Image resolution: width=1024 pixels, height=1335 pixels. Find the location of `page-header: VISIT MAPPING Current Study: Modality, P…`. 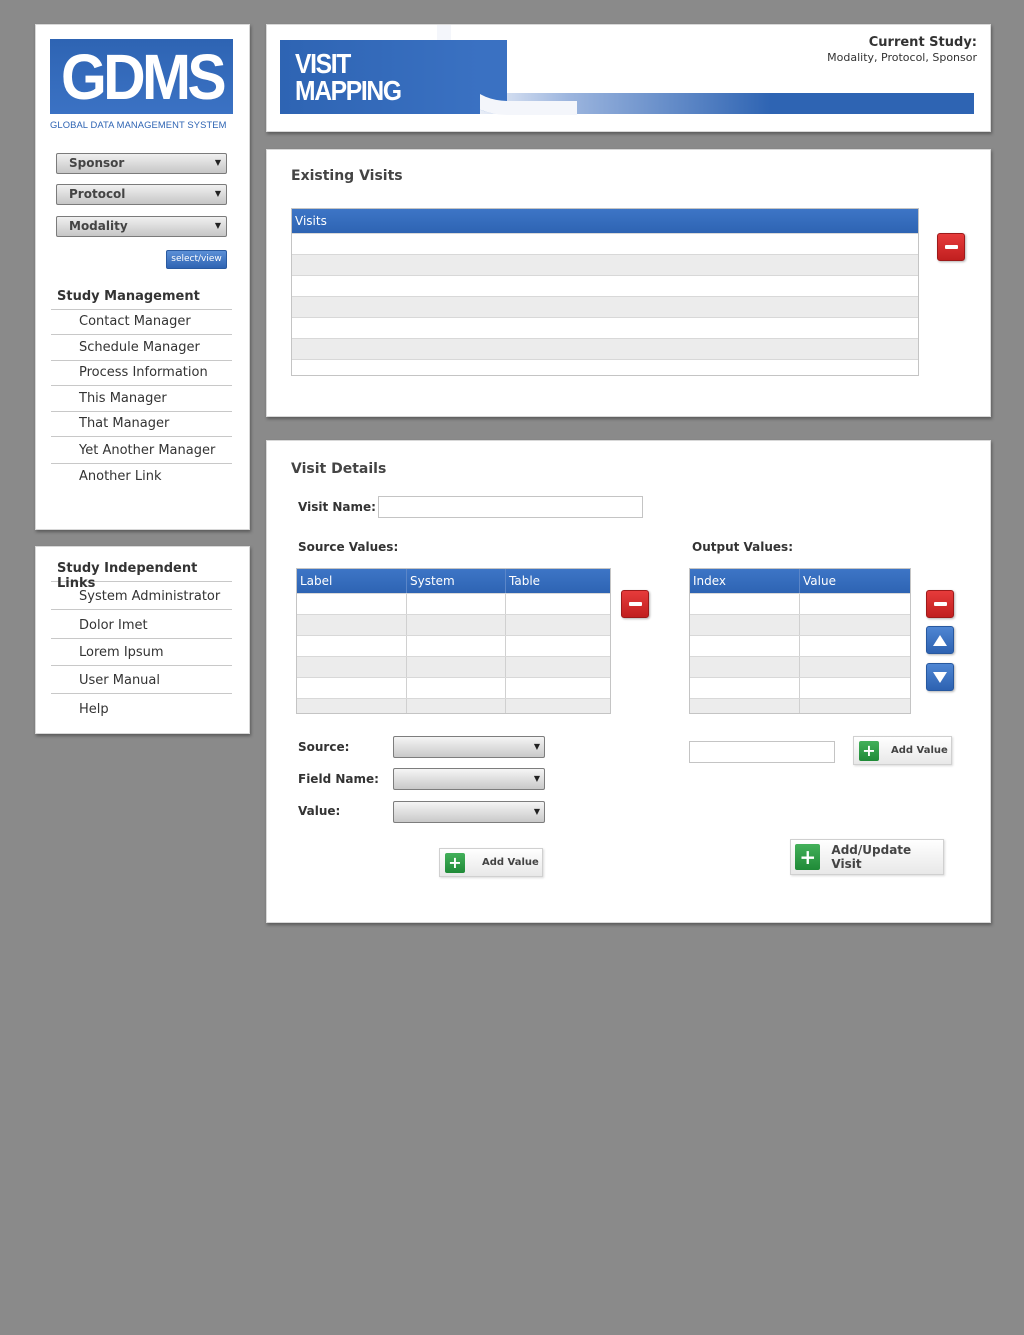

page-header: VISIT MAPPING Current Study: Modality, P… is located at coordinates (628, 78).